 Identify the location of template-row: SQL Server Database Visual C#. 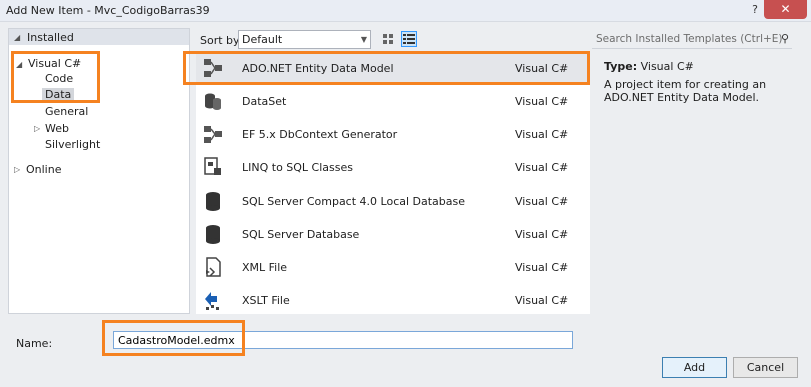
(393, 233).